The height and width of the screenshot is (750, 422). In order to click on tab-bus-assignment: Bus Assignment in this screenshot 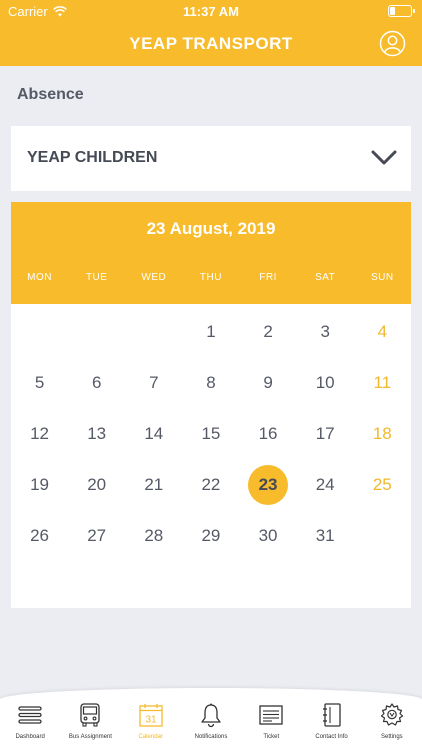, I will do `click(90, 719)`.